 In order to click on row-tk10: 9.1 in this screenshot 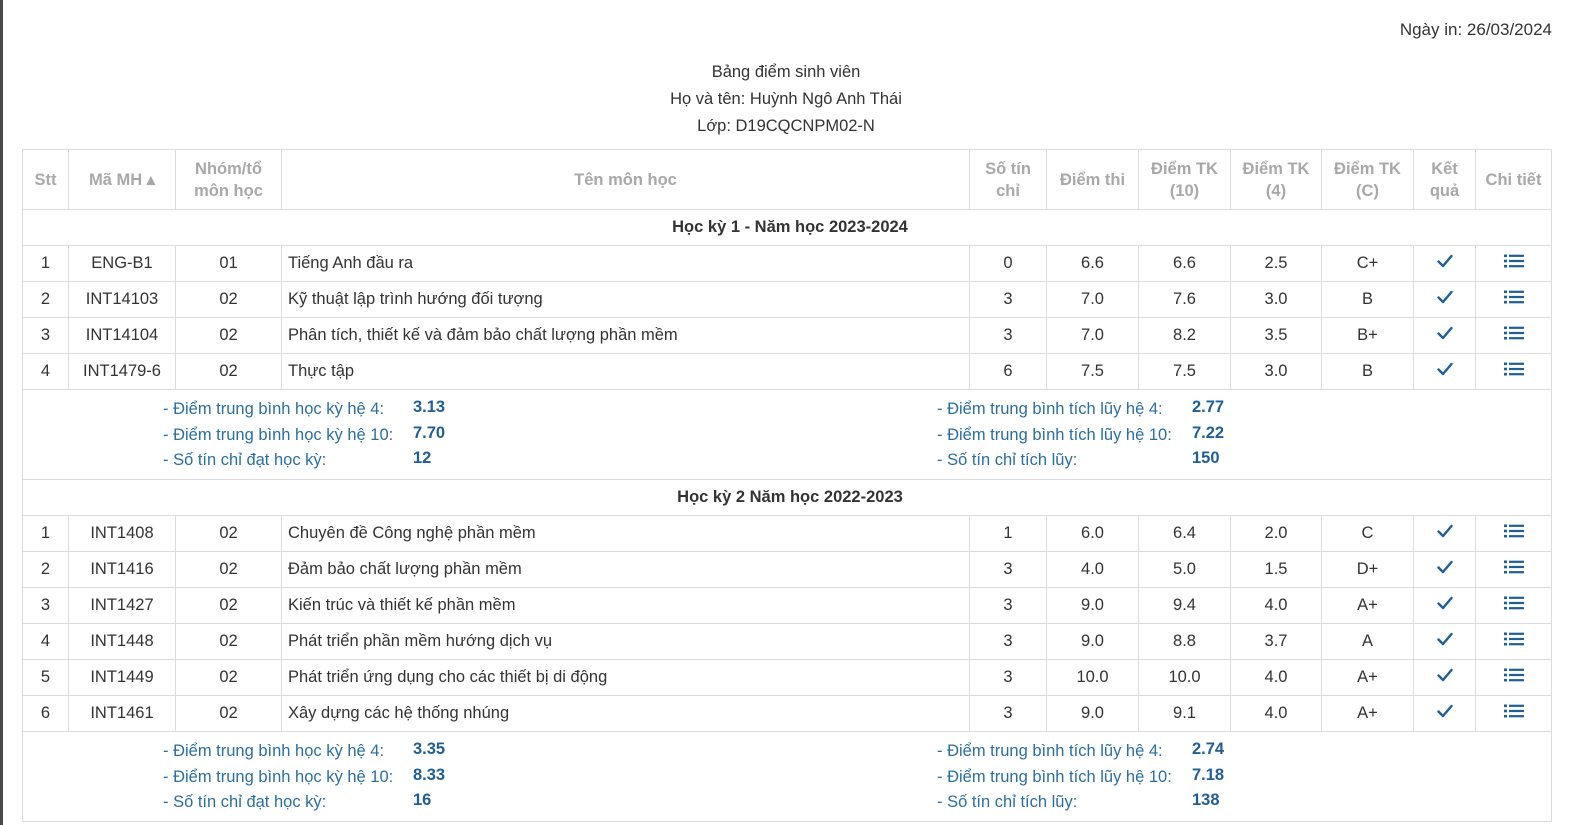, I will do `click(1184, 713)`.